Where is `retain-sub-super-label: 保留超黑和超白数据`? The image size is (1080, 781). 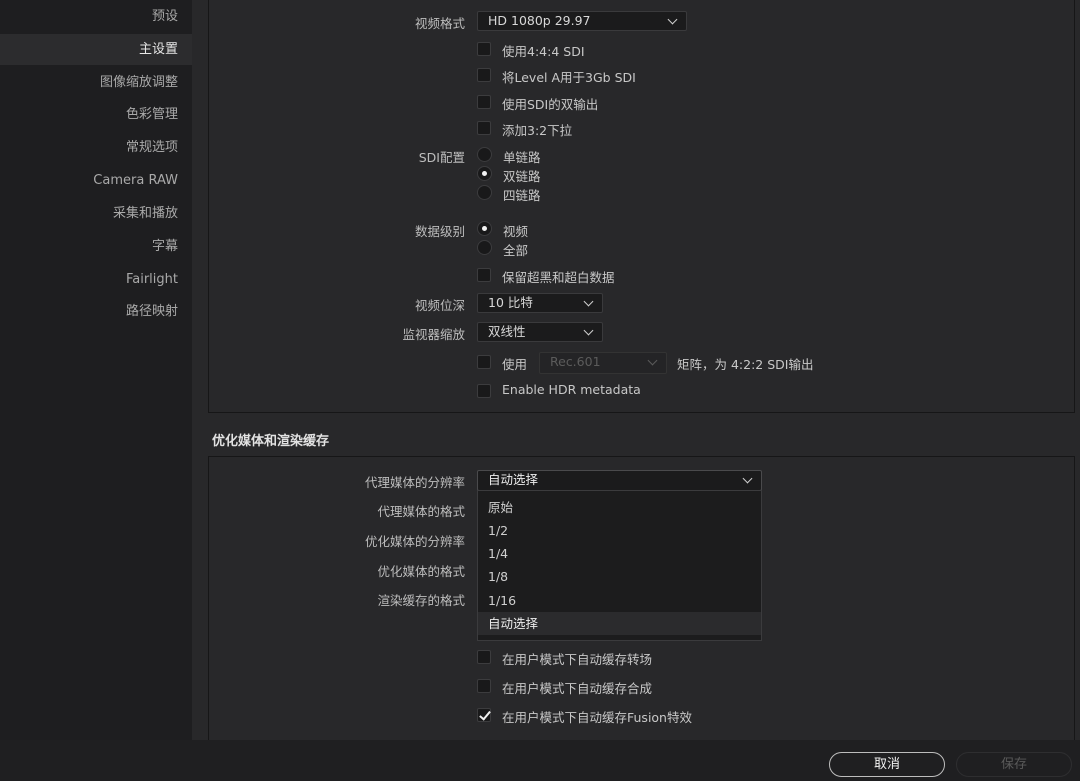
retain-sub-super-label: 保留超黑和超白数据 is located at coordinates (558, 277).